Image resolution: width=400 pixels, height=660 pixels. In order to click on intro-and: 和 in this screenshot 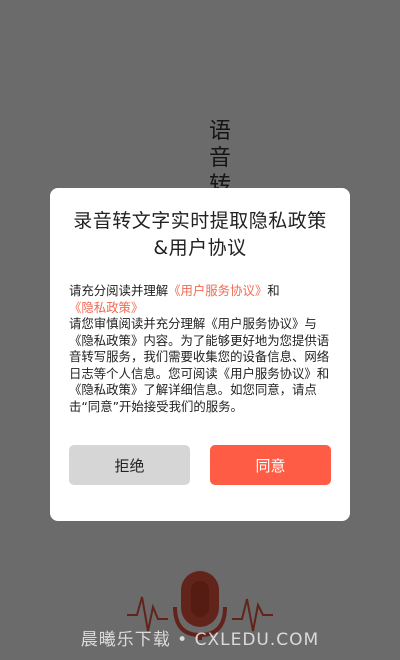, I will do `click(273, 290)`.